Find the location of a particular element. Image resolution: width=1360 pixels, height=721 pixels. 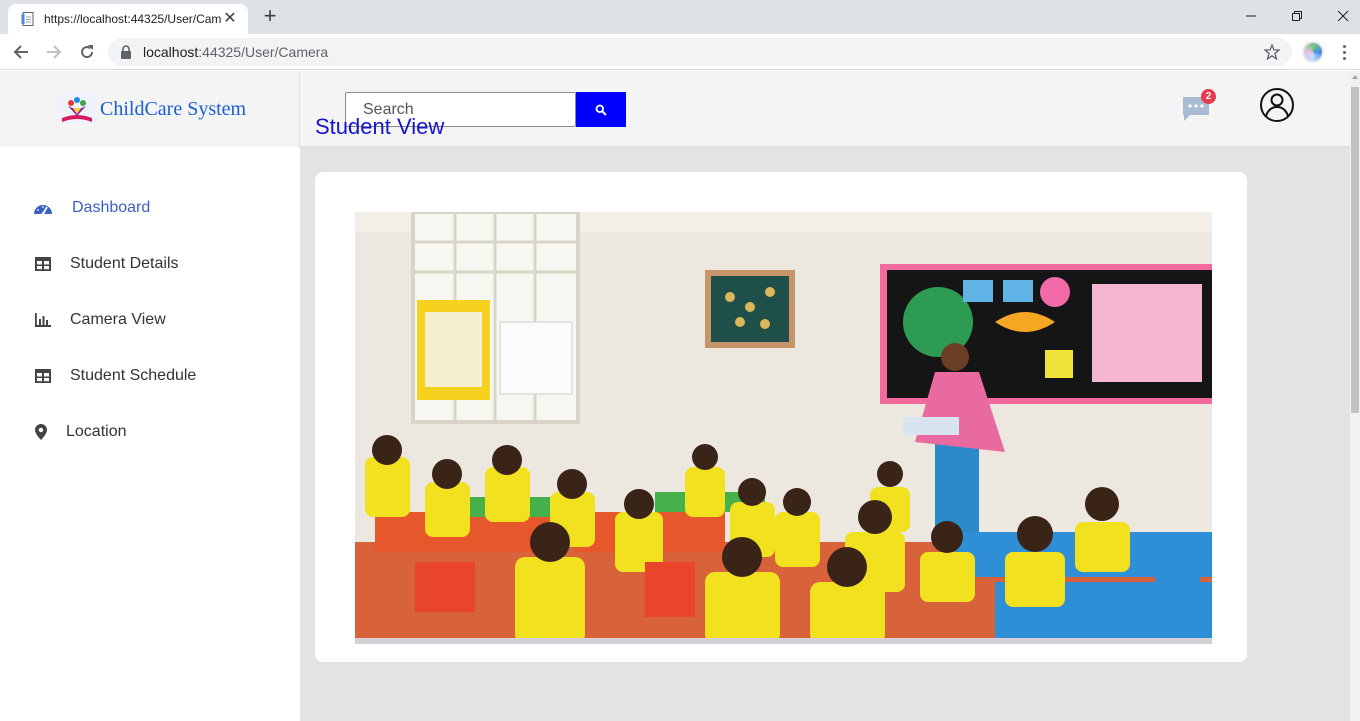

sidebar-item-camera-view: Camera View is located at coordinates (150, 320).